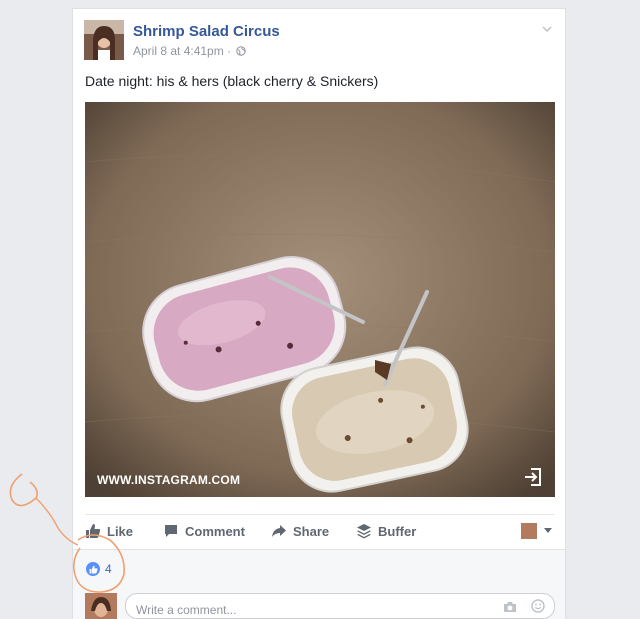  What do you see at coordinates (108, 569) in the screenshot?
I see `like-count: 4` at bounding box center [108, 569].